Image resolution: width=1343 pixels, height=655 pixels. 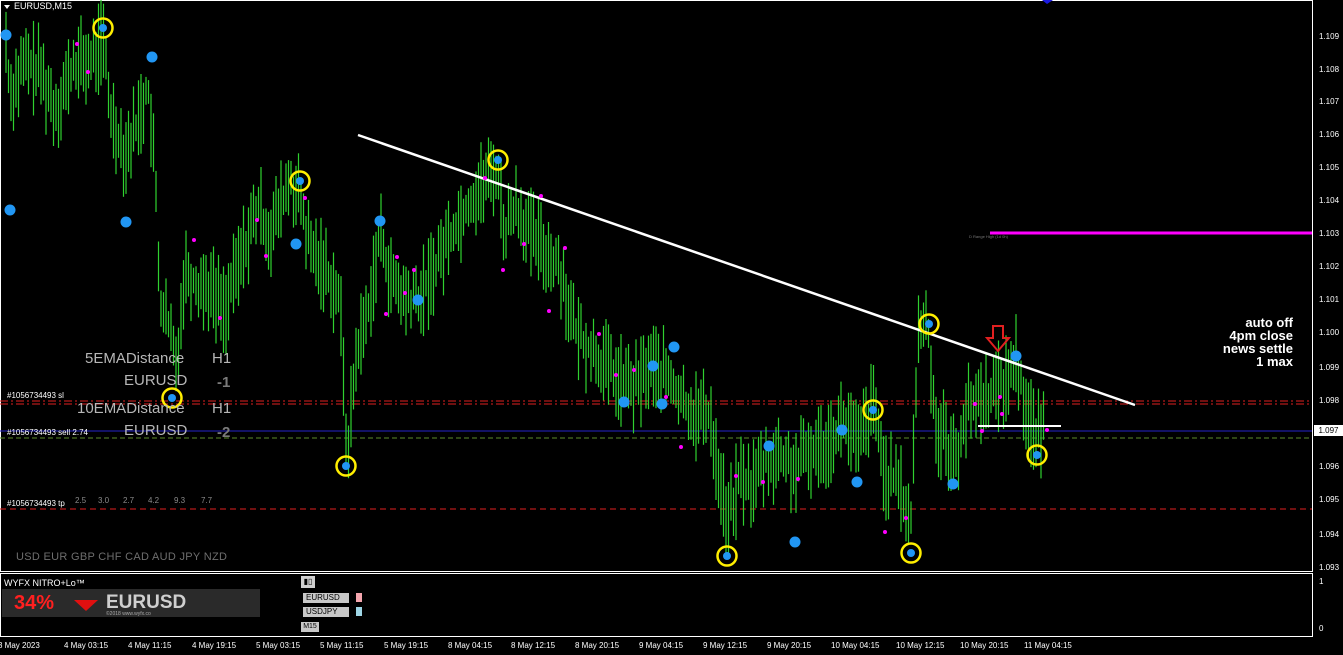 What do you see at coordinates (129, 500) in the screenshot?
I see `tp-level-2: 2.7` at bounding box center [129, 500].